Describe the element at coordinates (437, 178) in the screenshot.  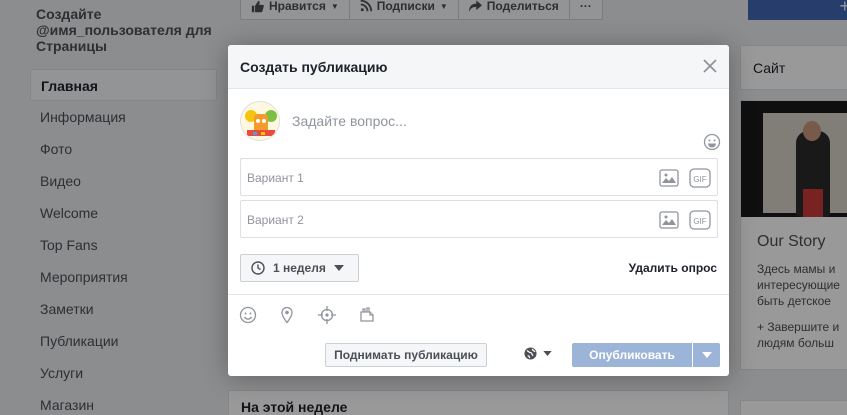
I see `poll-option-1-input` at that location.